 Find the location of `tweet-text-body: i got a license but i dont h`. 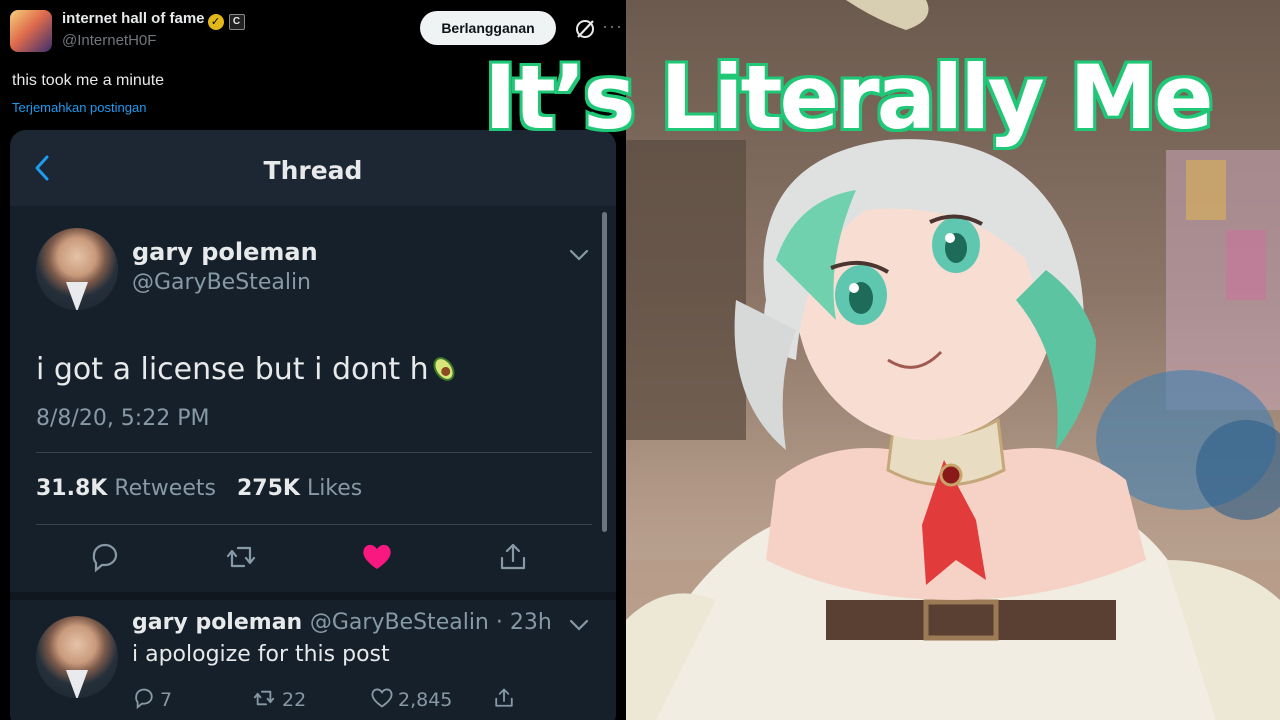

tweet-text-body: i got a license but i dont h is located at coordinates (232, 369).